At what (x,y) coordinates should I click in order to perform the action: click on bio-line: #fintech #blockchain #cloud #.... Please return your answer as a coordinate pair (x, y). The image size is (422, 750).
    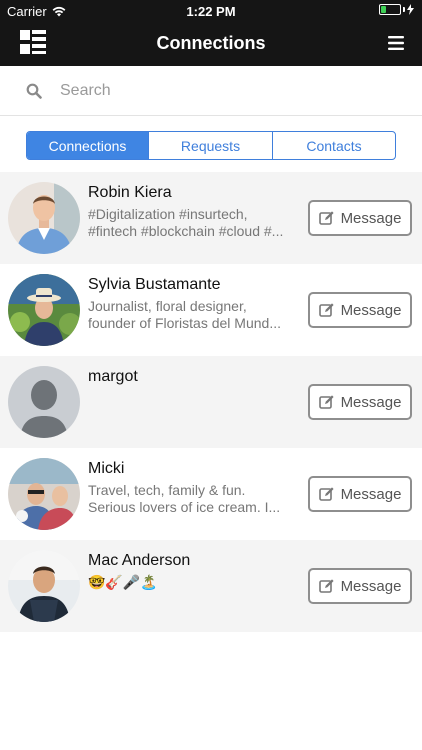
    Looking at the image, I should click on (186, 231).